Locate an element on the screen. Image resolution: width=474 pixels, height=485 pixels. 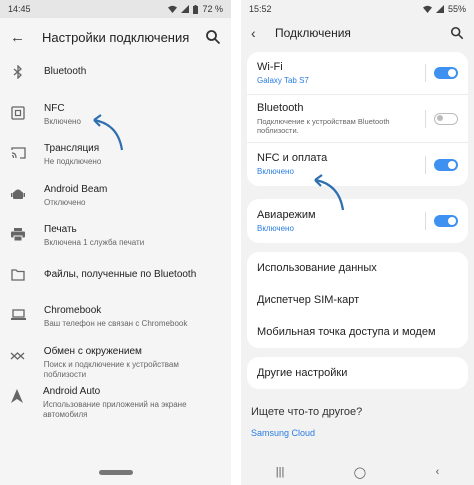
more-settings-card: Другие настройки is located at coordinates (357, 373).